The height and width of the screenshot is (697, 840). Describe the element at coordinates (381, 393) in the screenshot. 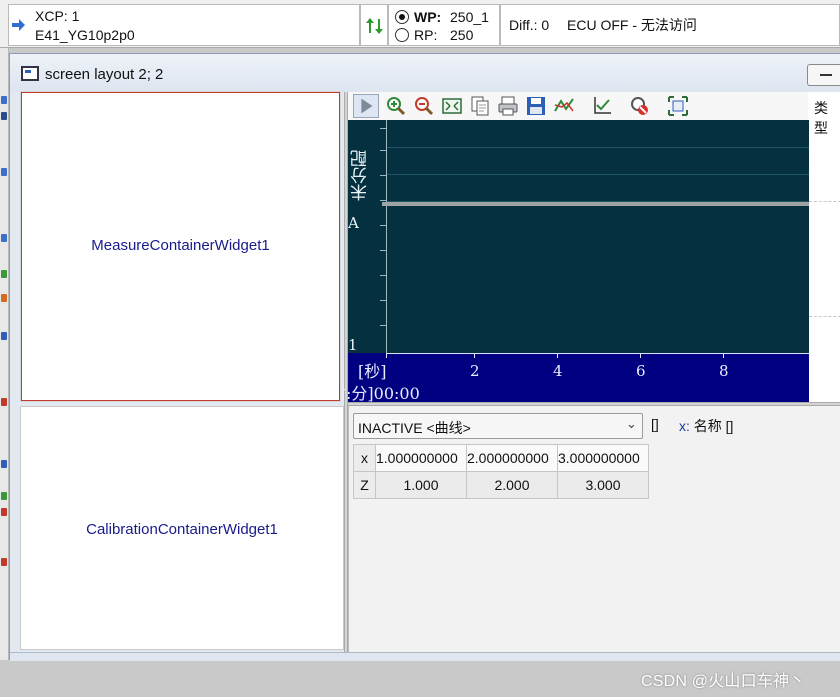

I see `x-time-text: 时:分]00:00` at that location.